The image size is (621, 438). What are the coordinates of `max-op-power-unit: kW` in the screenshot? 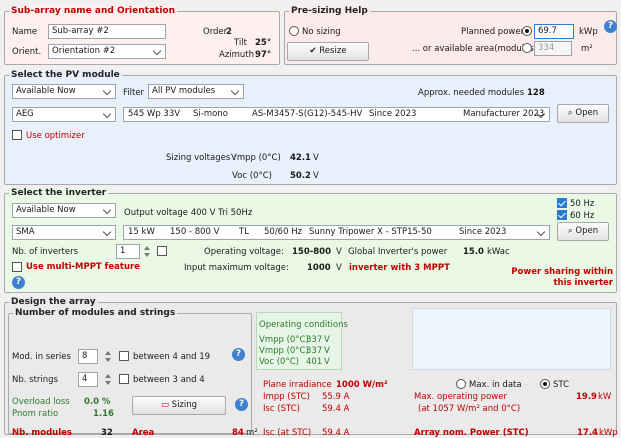 It's located at (605, 397).